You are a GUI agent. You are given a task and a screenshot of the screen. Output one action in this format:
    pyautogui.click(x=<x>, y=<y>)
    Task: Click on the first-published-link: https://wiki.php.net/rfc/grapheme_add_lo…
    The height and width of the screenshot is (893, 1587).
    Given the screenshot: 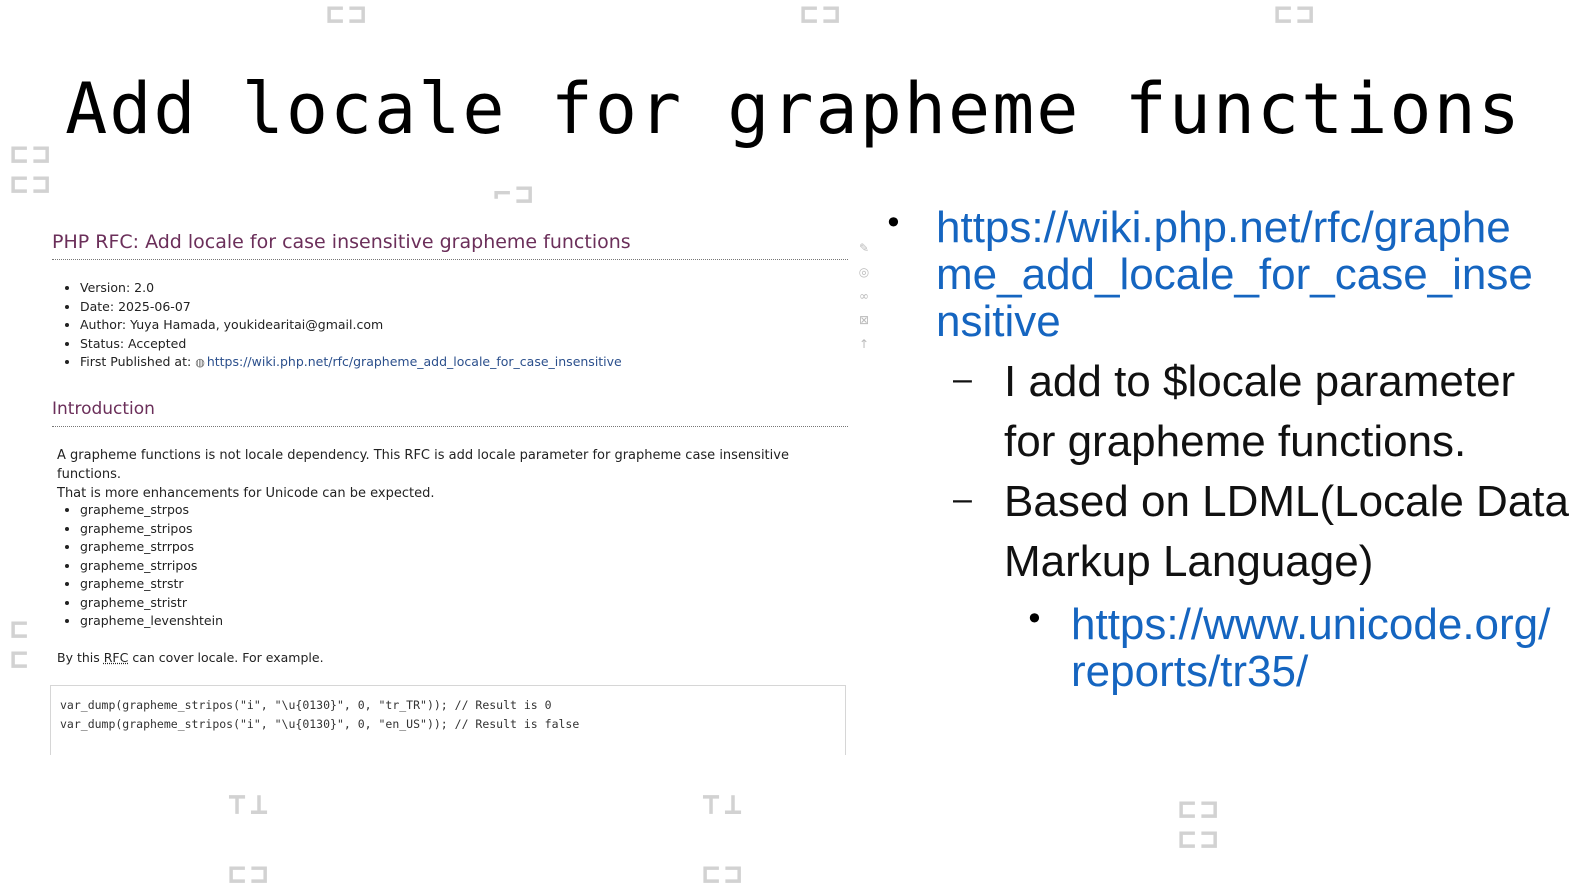 What is the action you would take?
    pyautogui.click(x=414, y=361)
    